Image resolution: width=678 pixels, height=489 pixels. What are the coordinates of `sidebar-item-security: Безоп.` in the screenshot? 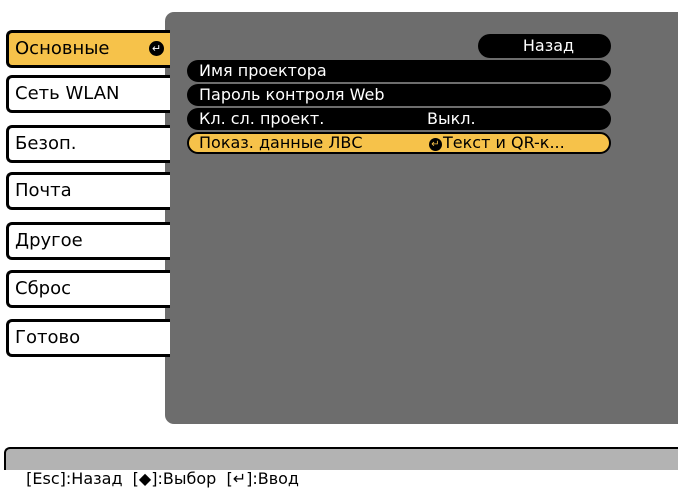 It's located at (88, 144).